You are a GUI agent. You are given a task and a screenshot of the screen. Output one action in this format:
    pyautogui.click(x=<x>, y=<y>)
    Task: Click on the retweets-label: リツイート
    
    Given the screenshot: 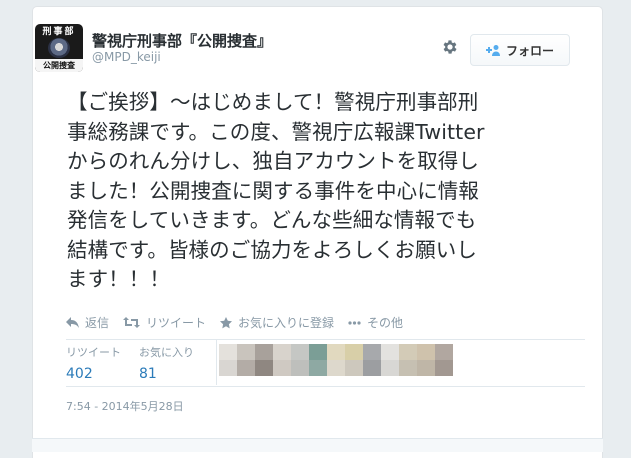 What is the action you would take?
    pyautogui.click(x=93, y=352)
    